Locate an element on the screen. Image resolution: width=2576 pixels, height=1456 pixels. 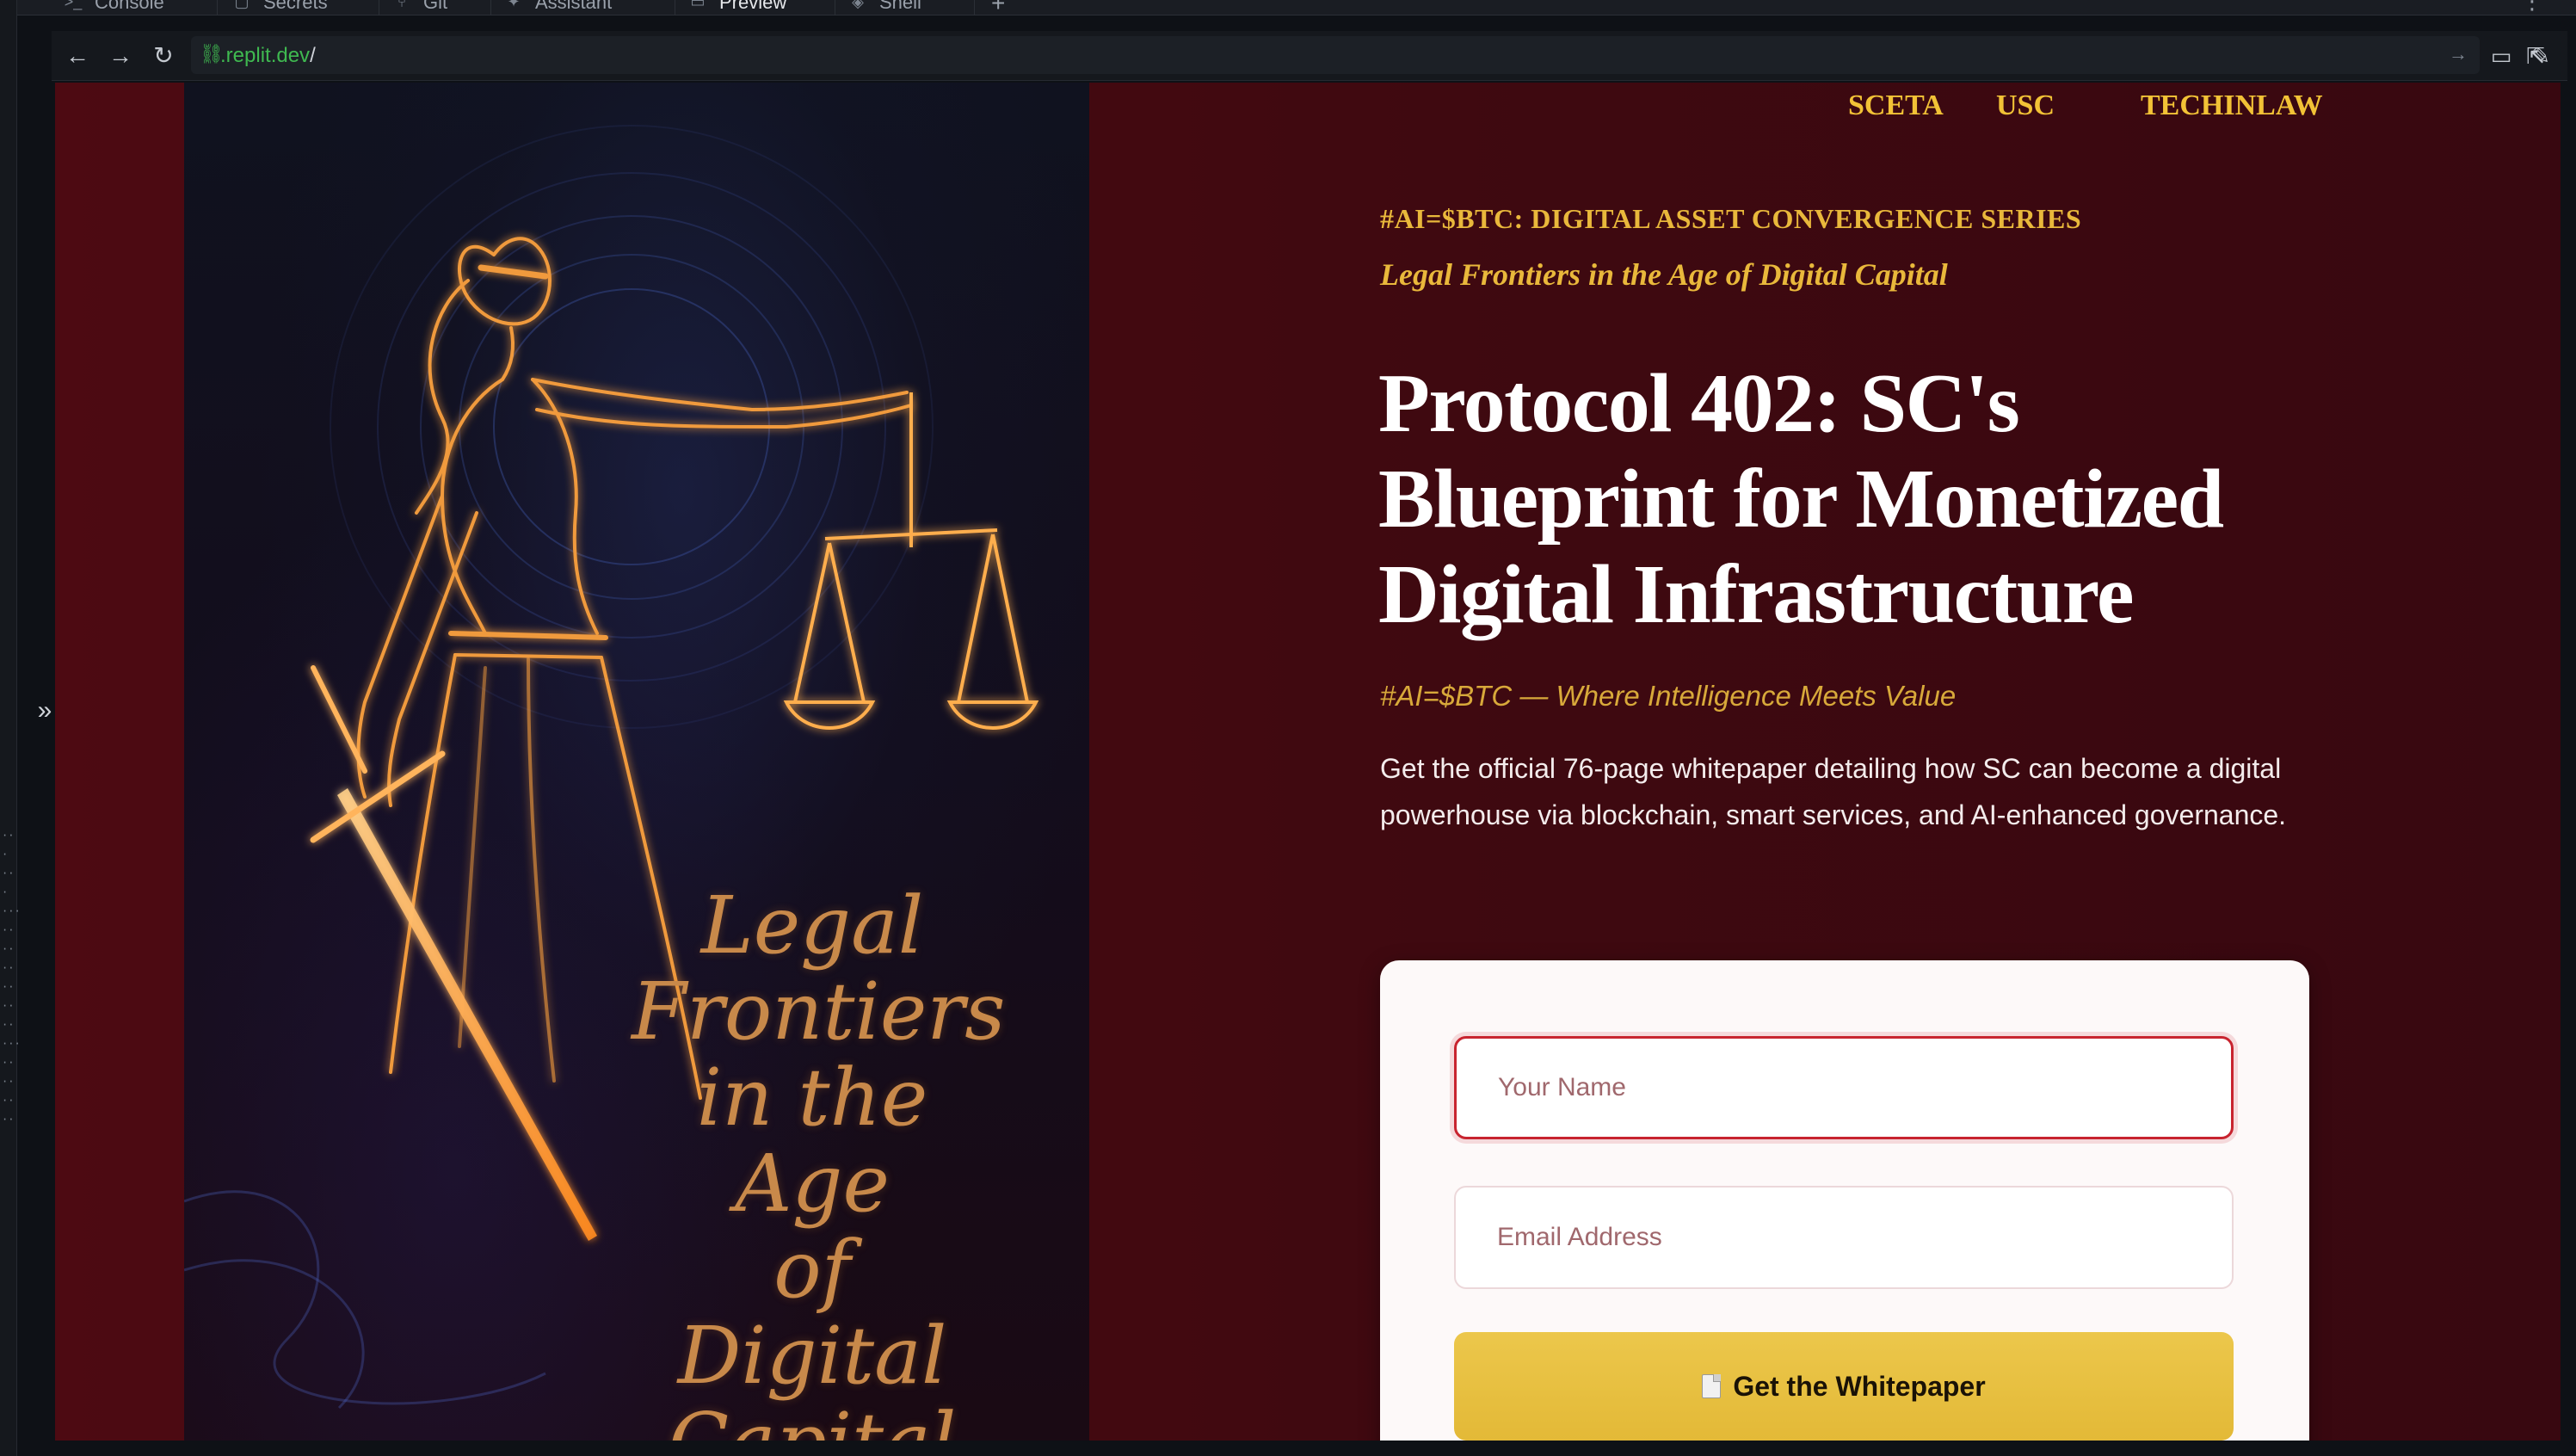
tab-console: >_ Console is located at coordinates (114, 8).